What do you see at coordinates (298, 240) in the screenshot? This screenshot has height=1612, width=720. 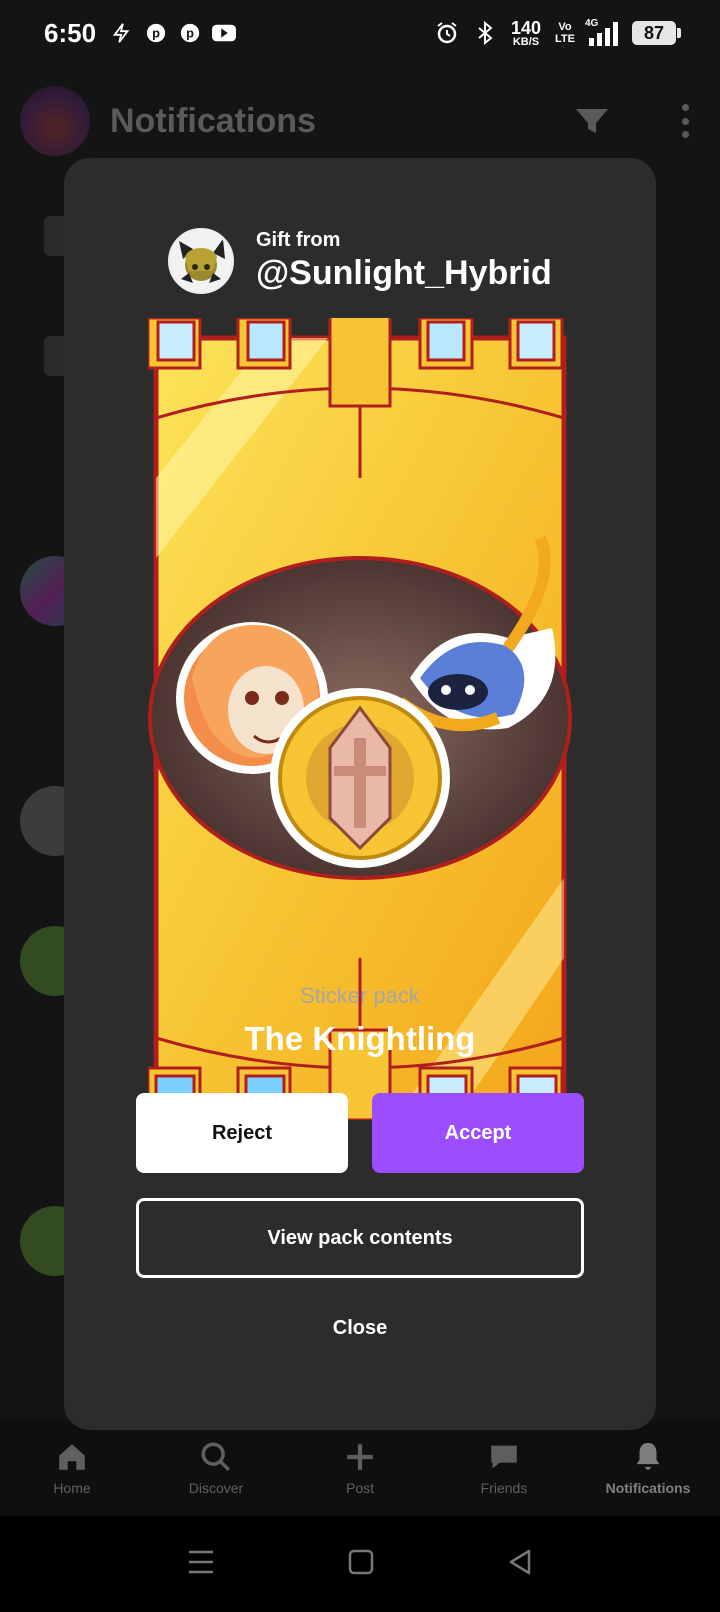 I see `gift-from-label: Gift from` at bounding box center [298, 240].